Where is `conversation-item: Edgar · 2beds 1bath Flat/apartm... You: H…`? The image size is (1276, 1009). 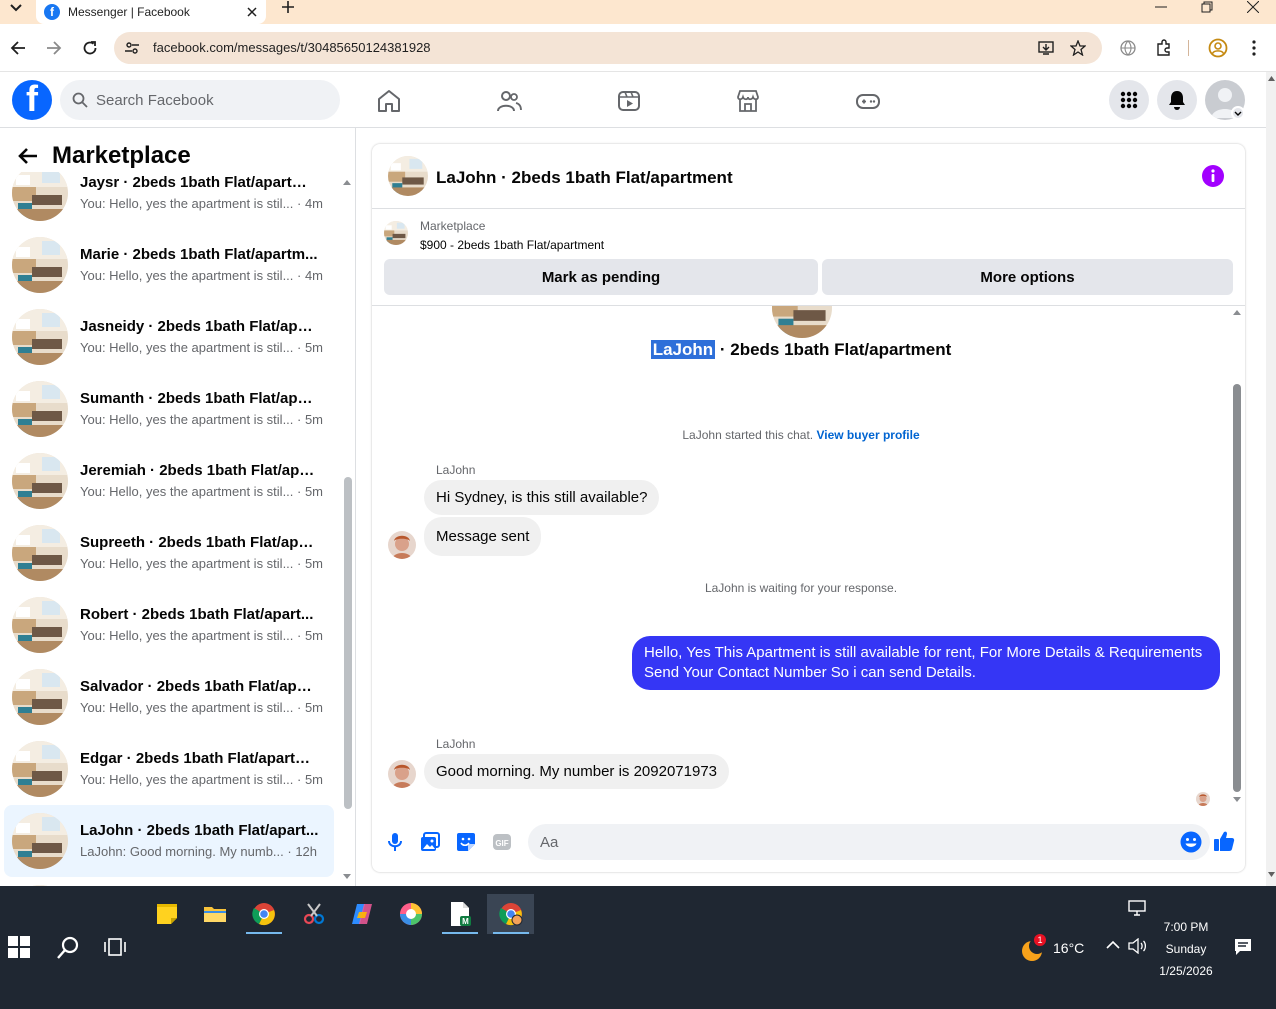 conversation-item: Edgar · 2beds 1bath Flat/apartm... You: H… is located at coordinates (169, 769).